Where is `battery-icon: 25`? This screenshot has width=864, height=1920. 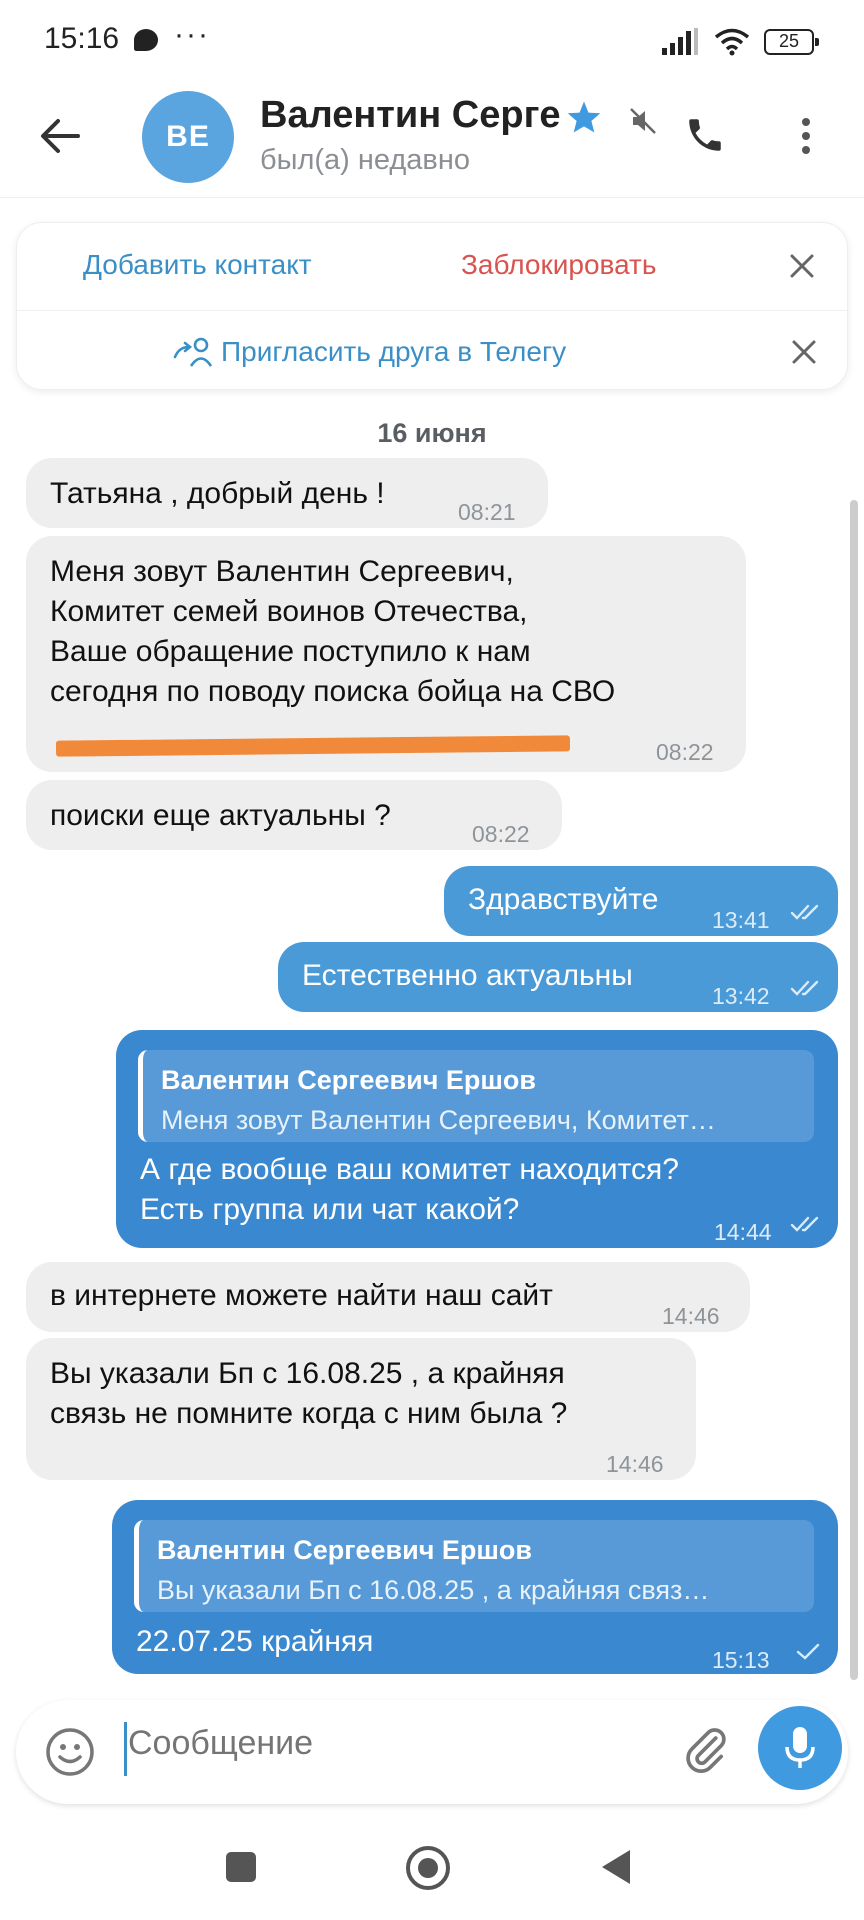 battery-icon: 25 is located at coordinates (791, 42).